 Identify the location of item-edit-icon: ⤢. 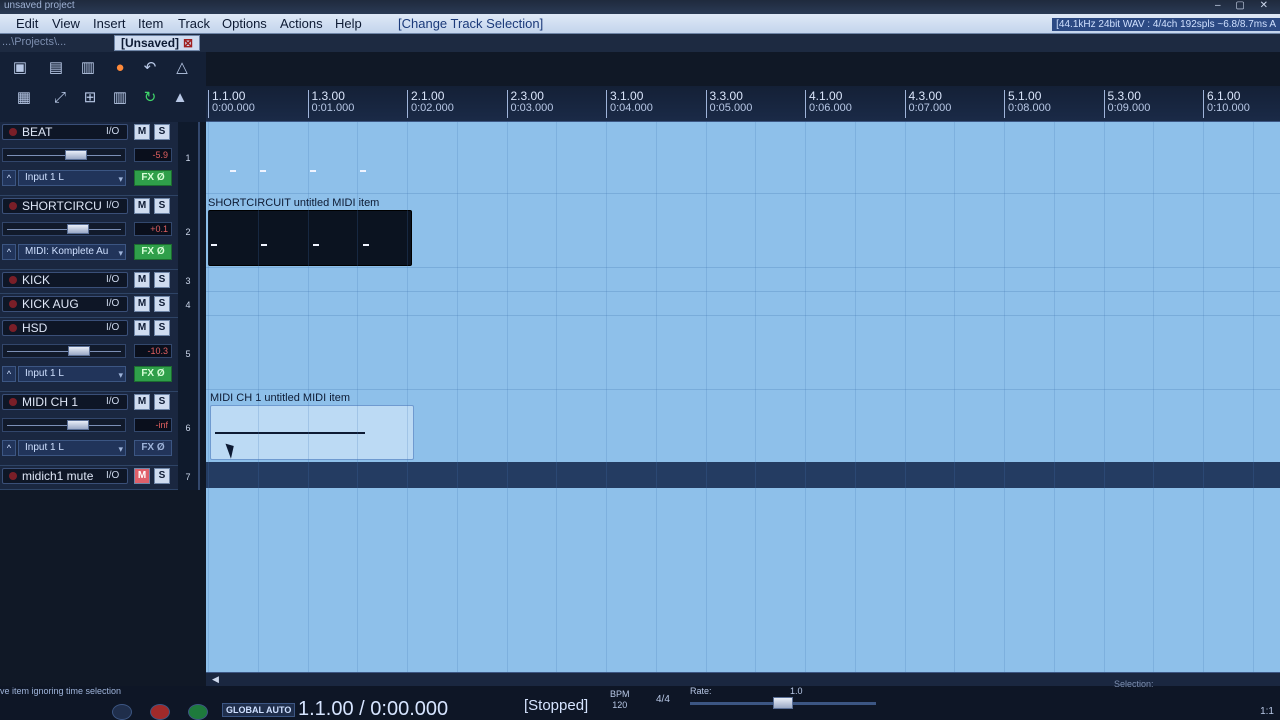
(60, 98).